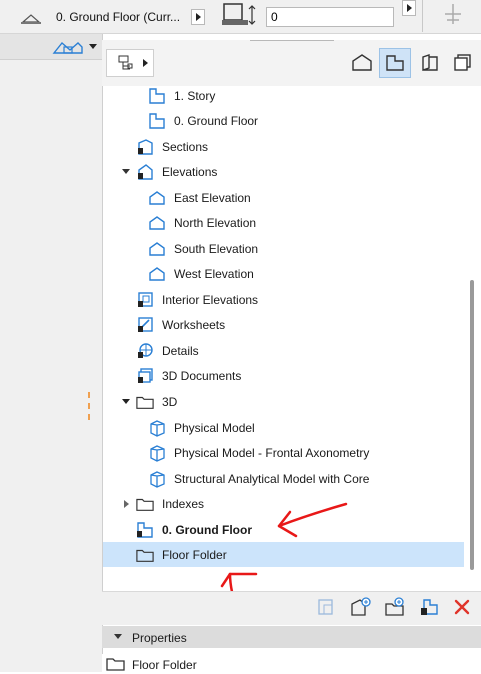  I want to click on tree-item-label: 3D, so click(170, 401).